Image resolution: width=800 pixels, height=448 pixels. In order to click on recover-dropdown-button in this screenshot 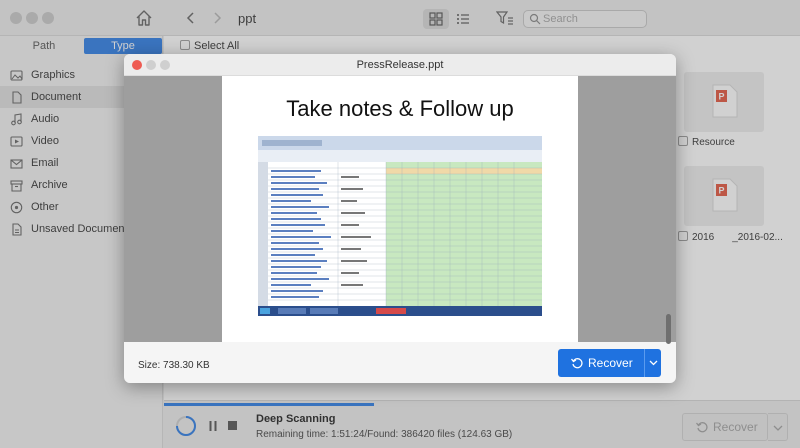, I will do `click(652, 363)`.